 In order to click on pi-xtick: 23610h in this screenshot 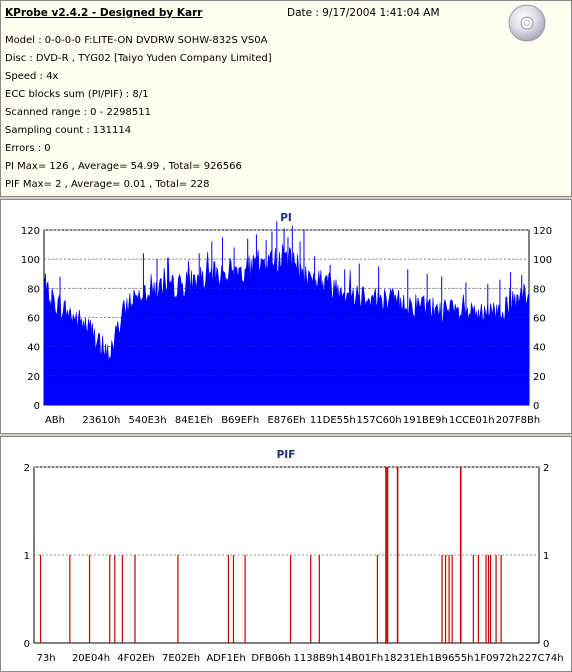, I will do `click(101, 420)`.